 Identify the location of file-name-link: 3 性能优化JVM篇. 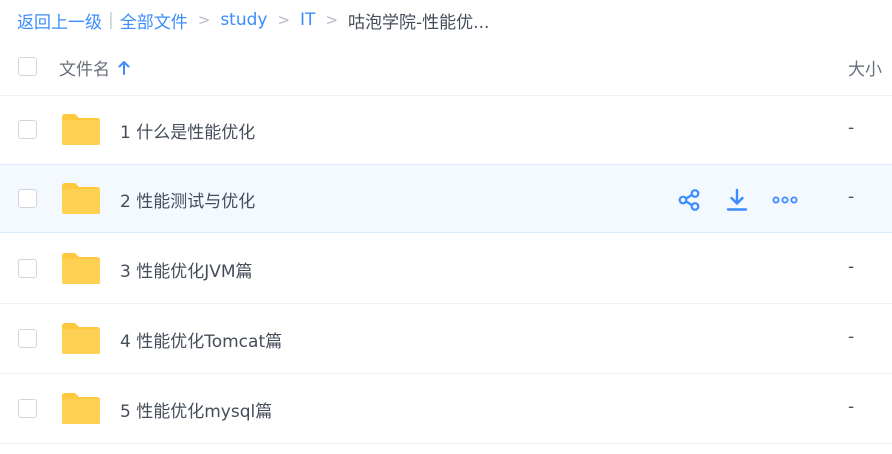
(186, 269).